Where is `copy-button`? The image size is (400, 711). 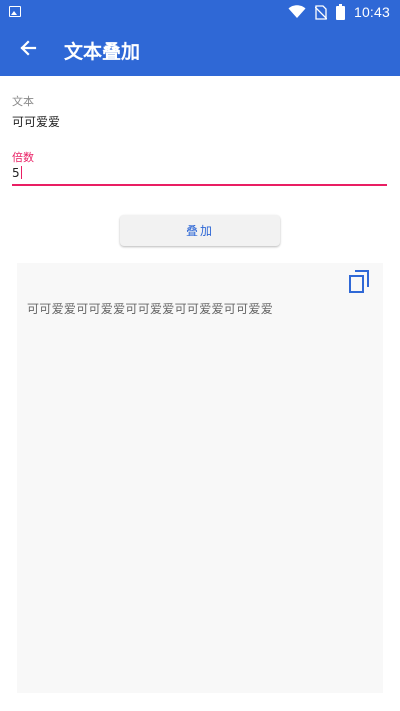
copy-button is located at coordinates (359, 282).